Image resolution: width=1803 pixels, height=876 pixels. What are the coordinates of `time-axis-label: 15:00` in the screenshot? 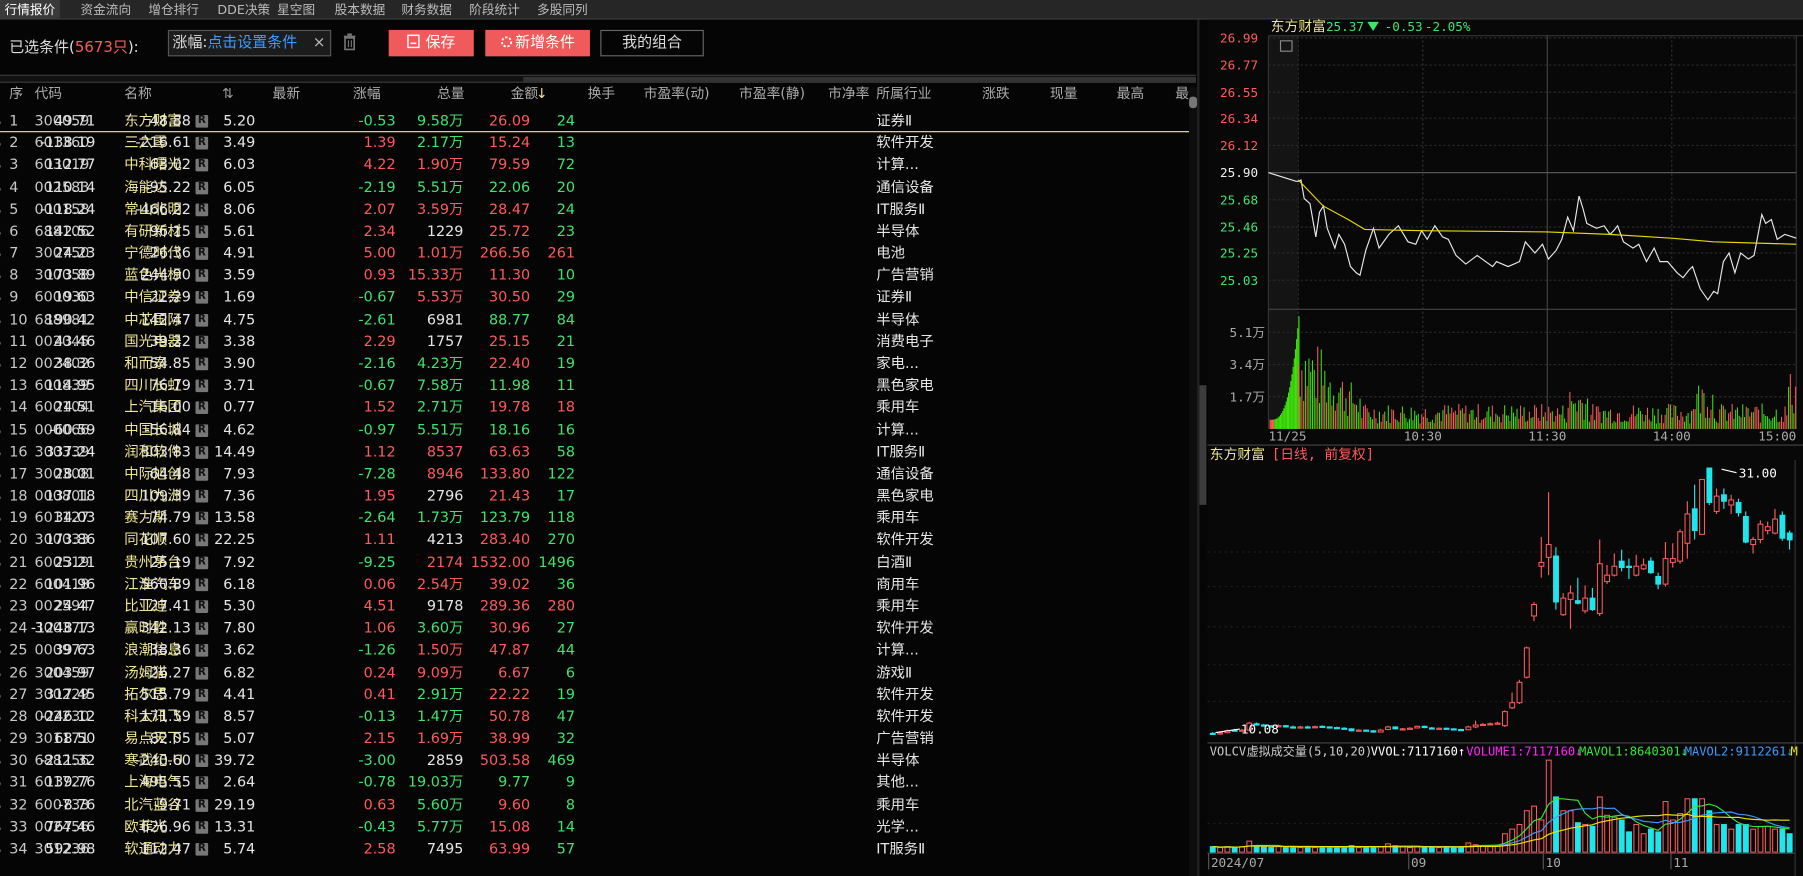 It's located at (1777, 435).